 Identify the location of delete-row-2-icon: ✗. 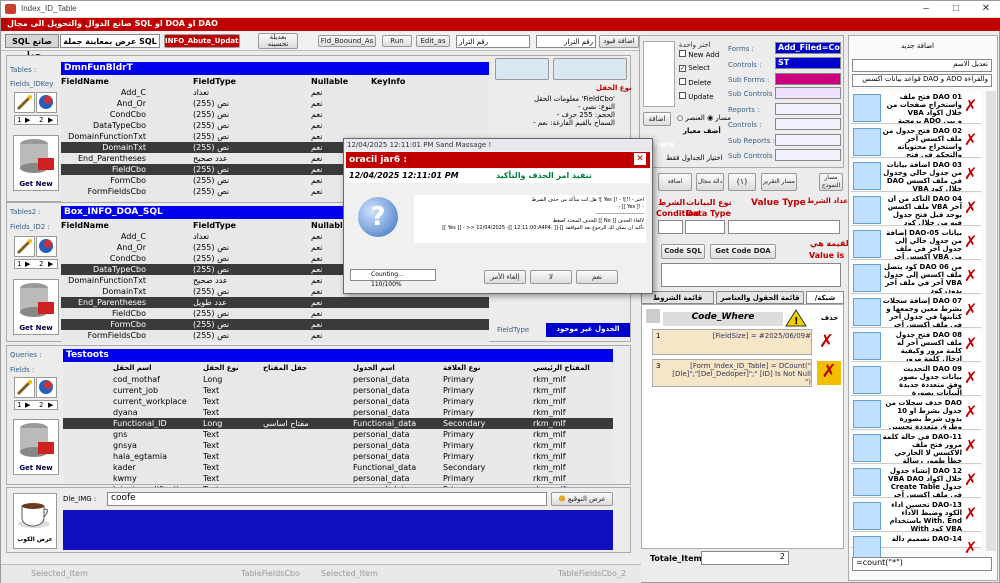
(829, 373).